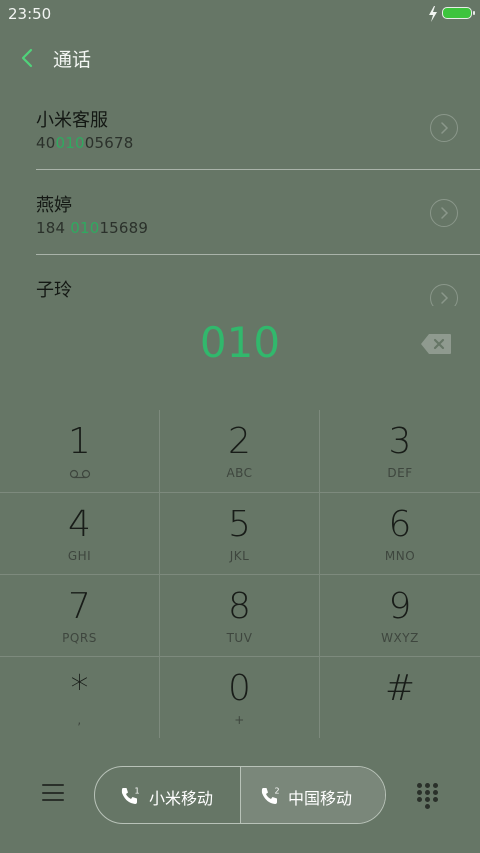  Describe the element at coordinates (436, 344) in the screenshot. I see `backspace-icon` at that location.